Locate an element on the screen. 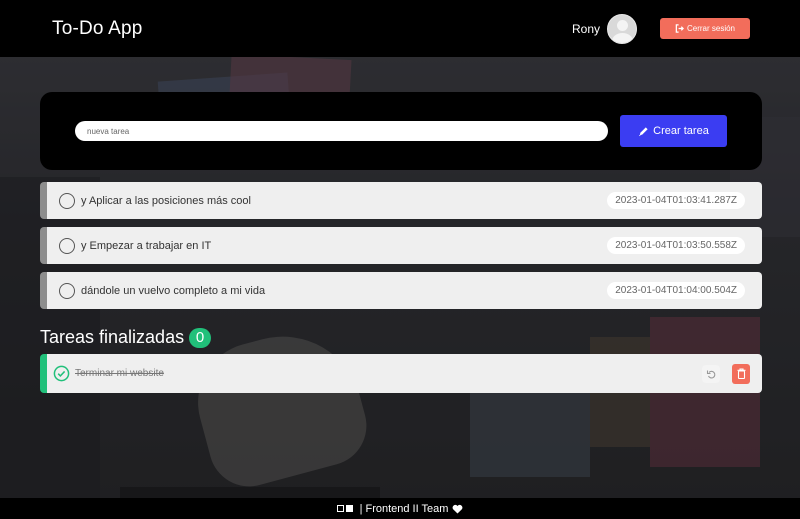  app-footer: | Frontend II Team is located at coordinates (400, 508).